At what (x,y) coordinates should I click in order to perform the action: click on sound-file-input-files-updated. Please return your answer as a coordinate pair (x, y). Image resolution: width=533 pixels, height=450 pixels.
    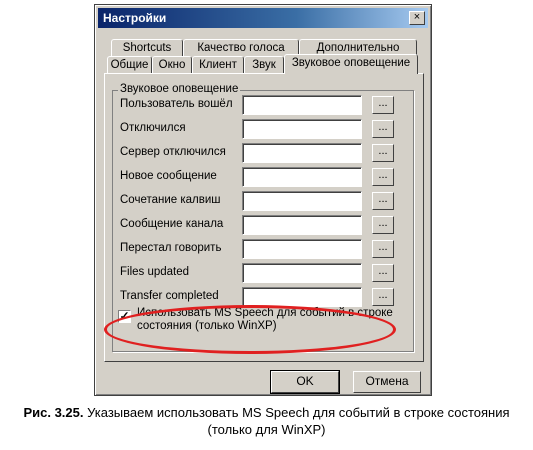
    Looking at the image, I should click on (302, 273).